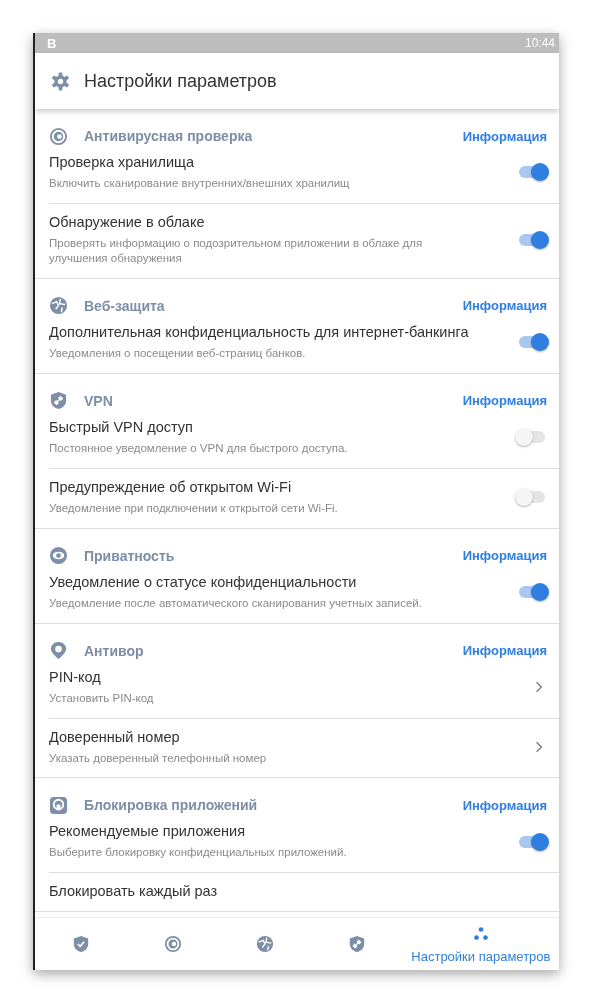 The height and width of the screenshot is (1004, 589). Describe the element at coordinates (236, 603) in the screenshot. I see `setting-description: Уведомление после автоматического сканирования учетных записей.` at that location.